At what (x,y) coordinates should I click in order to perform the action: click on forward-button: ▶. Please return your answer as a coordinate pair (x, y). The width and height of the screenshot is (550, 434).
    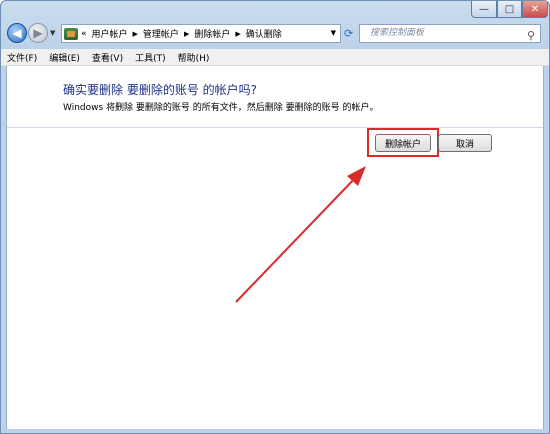
    Looking at the image, I should click on (38, 33).